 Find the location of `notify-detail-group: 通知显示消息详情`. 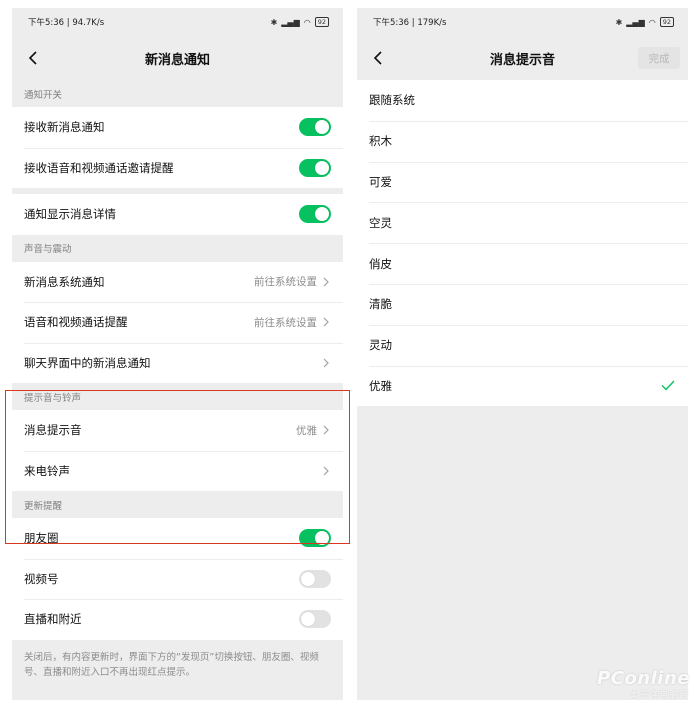

notify-detail-group: 通知显示消息详情 is located at coordinates (177, 214).